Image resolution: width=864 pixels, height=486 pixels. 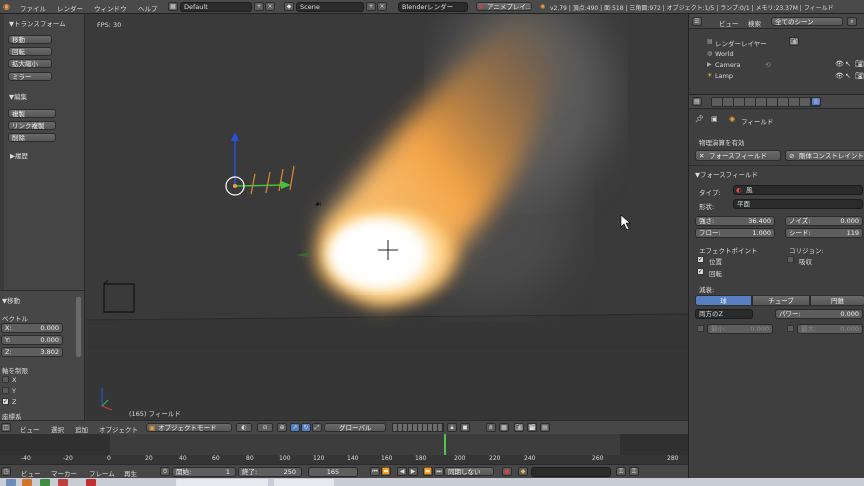 What do you see at coordinates (735, 221) in the screenshot?
I see `strength-field: 強さ: 36.400` at bounding box center [735, 221].